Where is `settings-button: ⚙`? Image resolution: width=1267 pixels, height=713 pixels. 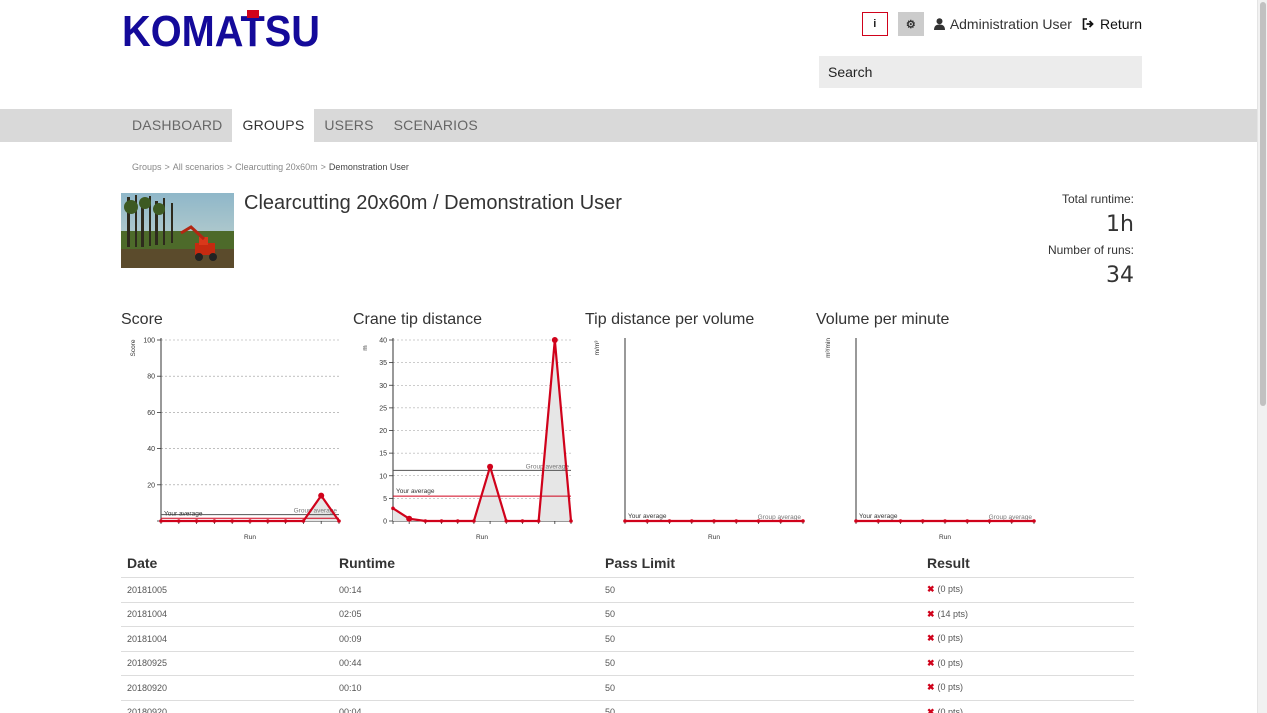 settings-button: ⚙ is located at coordinates (910, 24).